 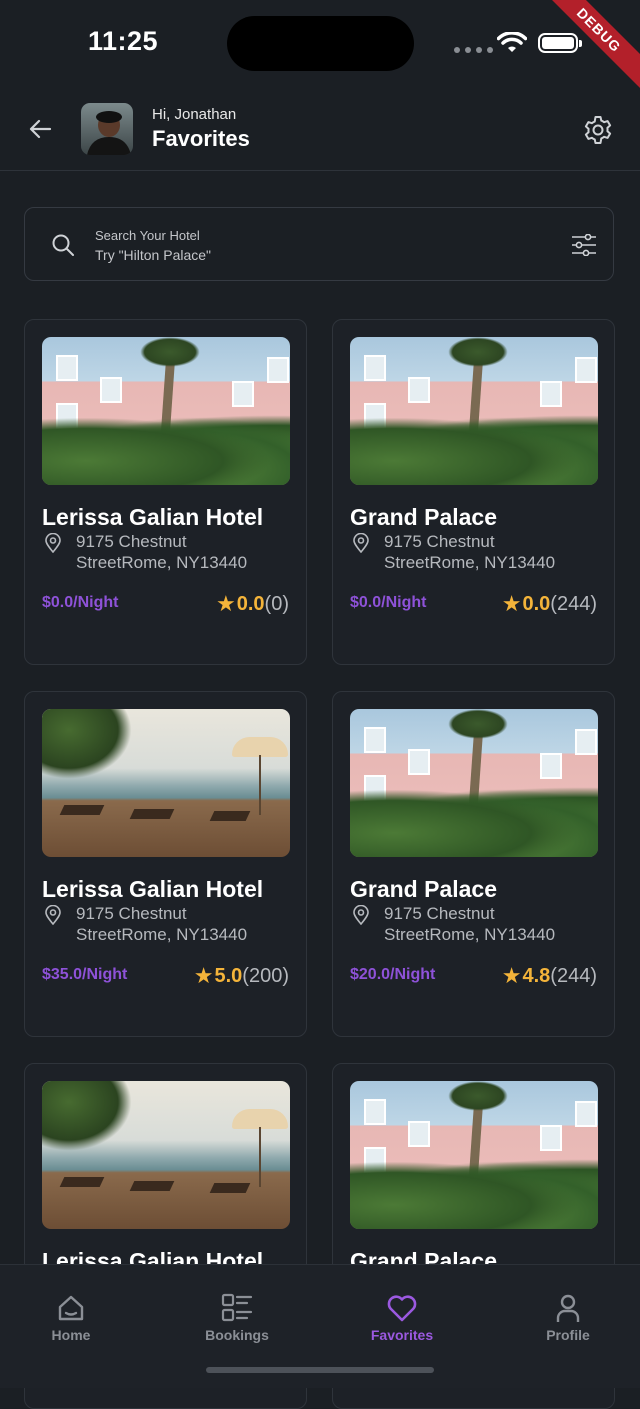 I want to click on status-bar: 11:25 DEBUG, so click(x=320, y=46).